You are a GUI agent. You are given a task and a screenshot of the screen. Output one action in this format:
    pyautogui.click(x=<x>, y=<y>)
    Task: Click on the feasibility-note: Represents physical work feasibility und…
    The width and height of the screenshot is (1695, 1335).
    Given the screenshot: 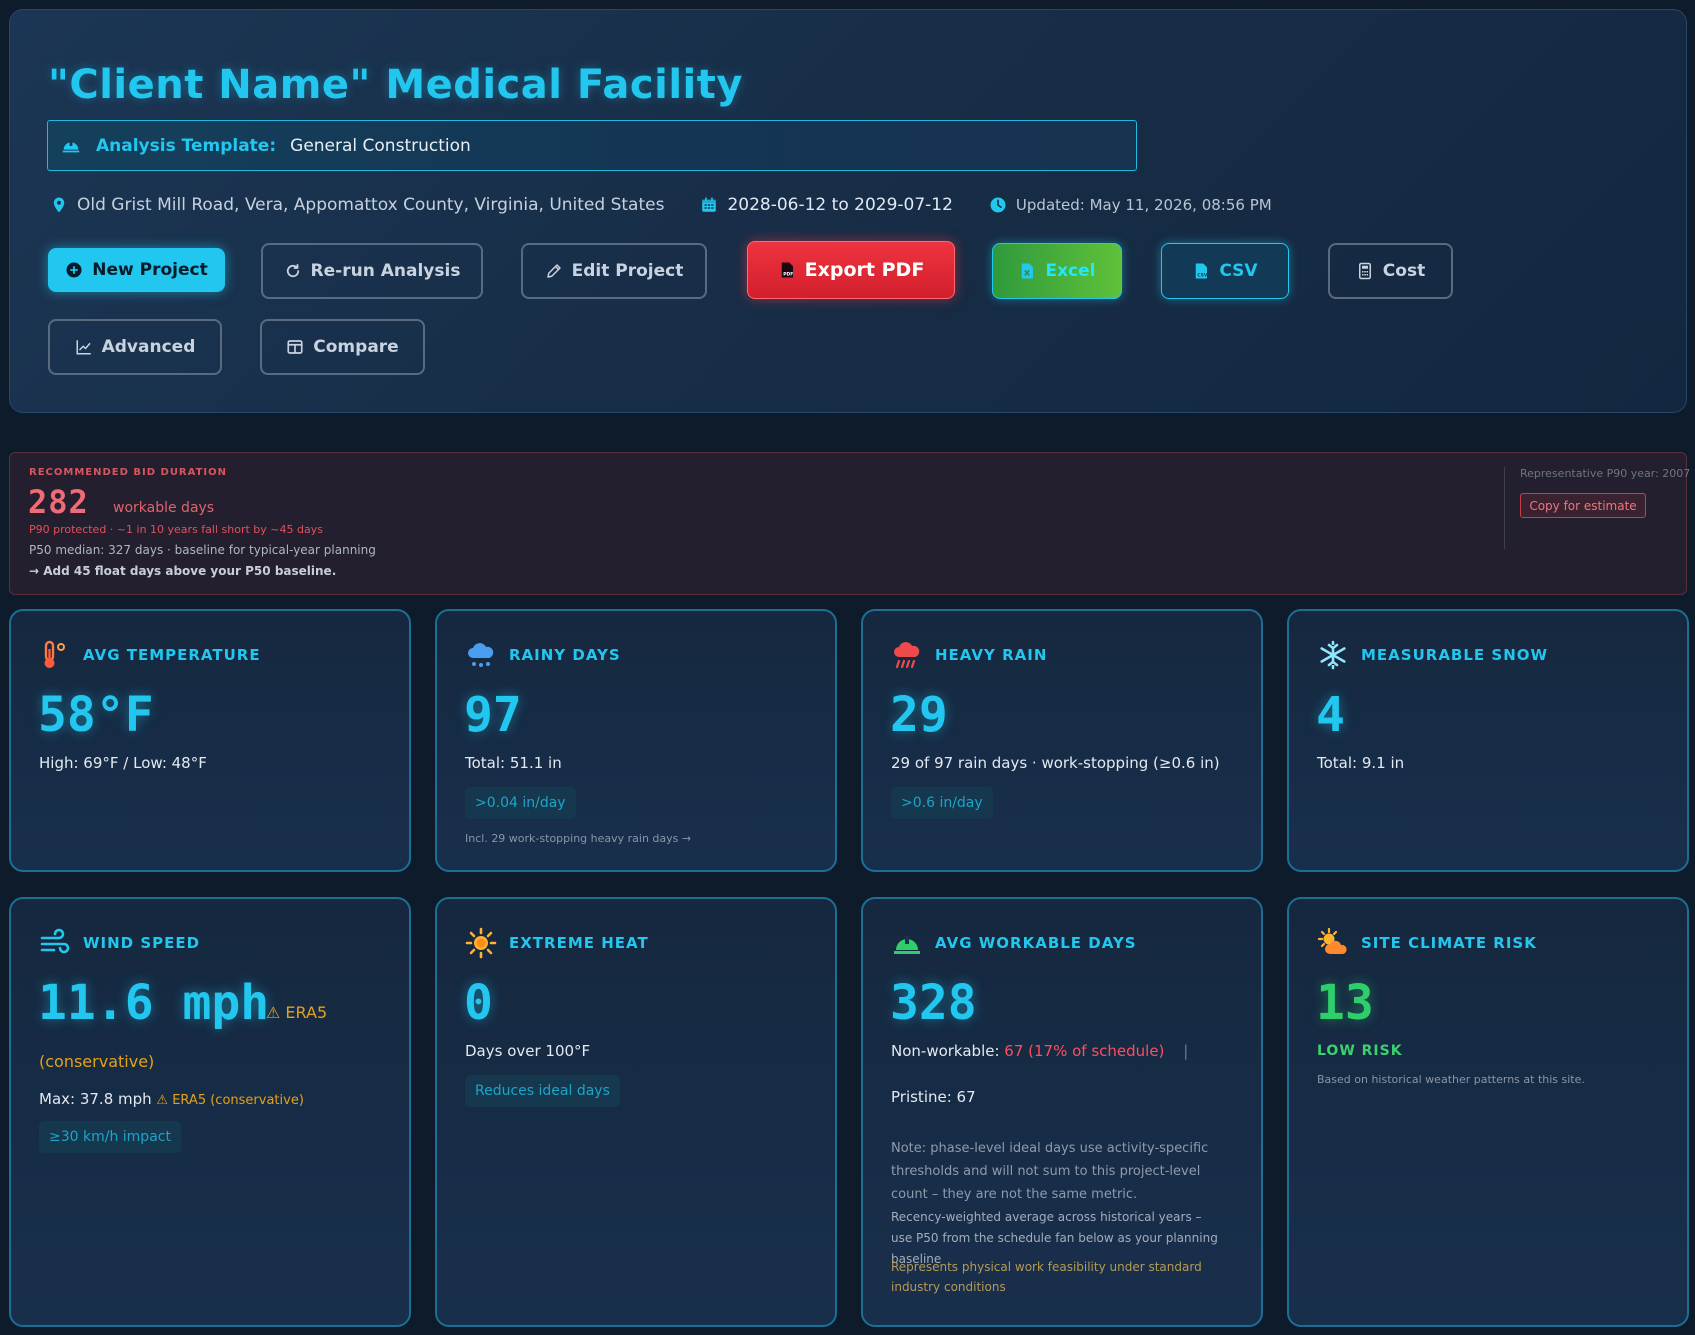 What is the action you would take?
    pyautogui.click(x=1046, y=1277)
    